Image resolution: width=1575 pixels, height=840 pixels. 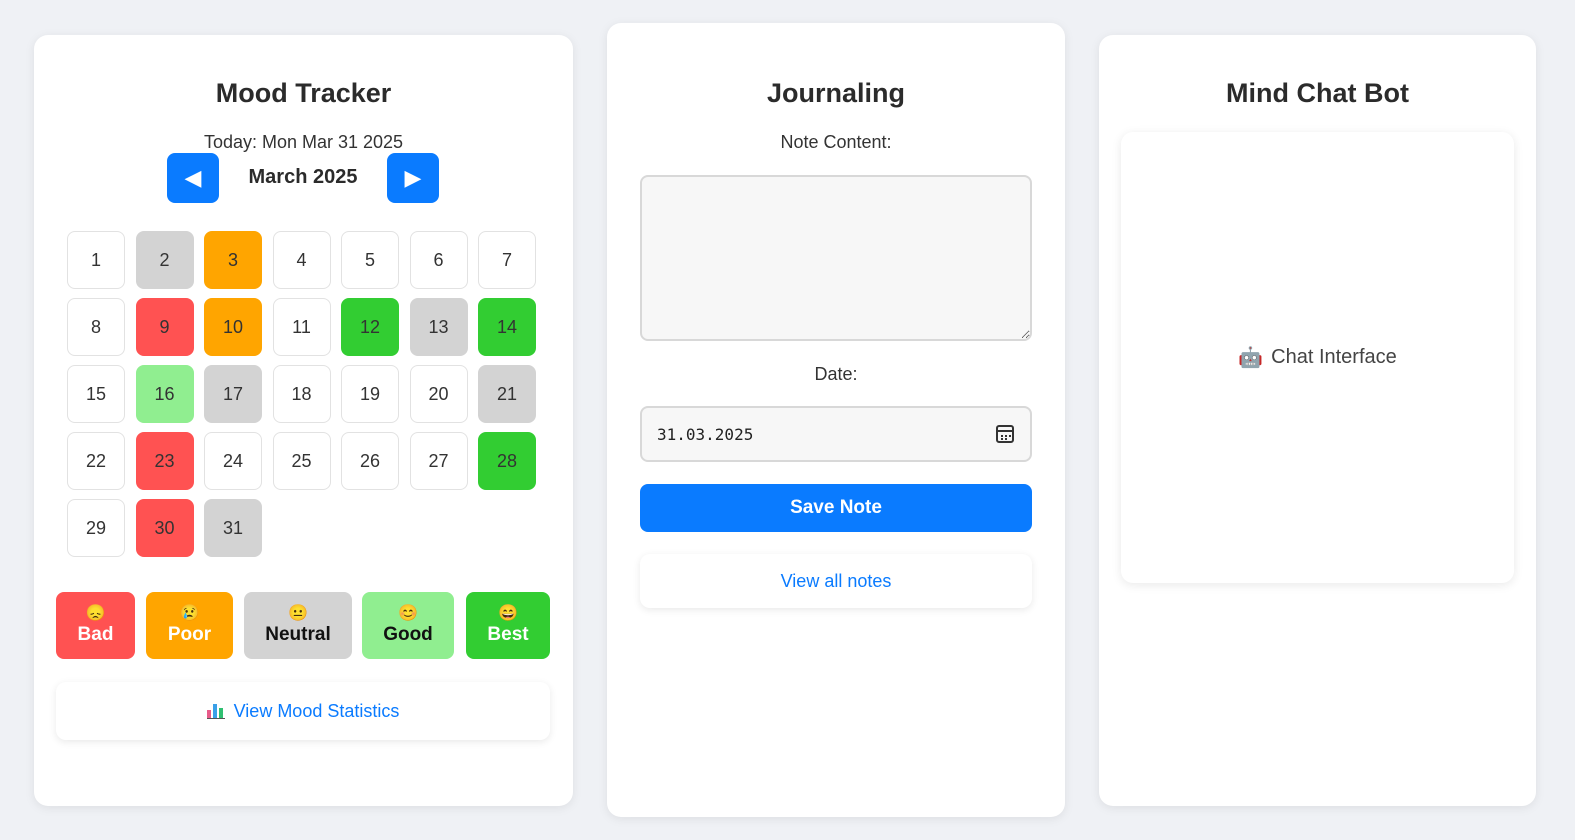 What do you see at coordinates (301, 327) in the screenshot?
I see `calendar-day: 11` at bounding box center [301, 327].